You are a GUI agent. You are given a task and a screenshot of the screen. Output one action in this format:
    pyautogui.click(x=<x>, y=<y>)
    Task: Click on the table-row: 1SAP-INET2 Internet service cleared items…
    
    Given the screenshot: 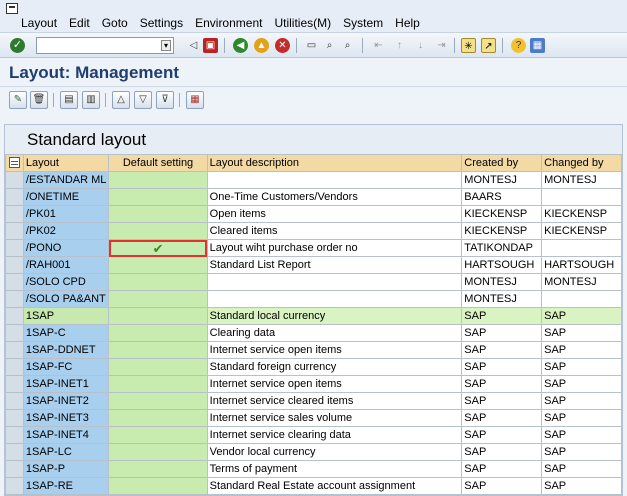 What is the action you would take?
    pyautogui.click(x=313, y=401)
    